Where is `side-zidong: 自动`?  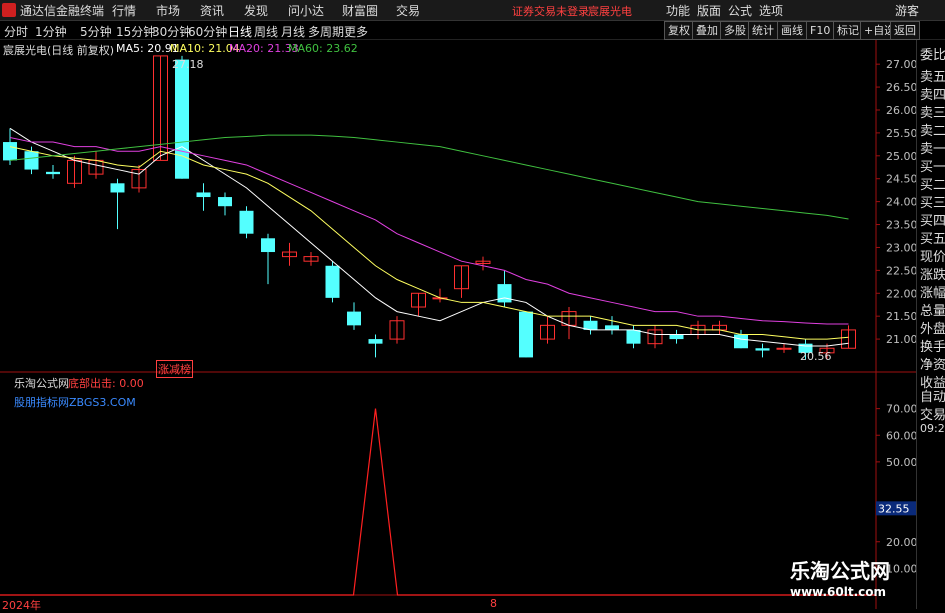 side-zidong: 自动 is located at coordinates (932, 395).